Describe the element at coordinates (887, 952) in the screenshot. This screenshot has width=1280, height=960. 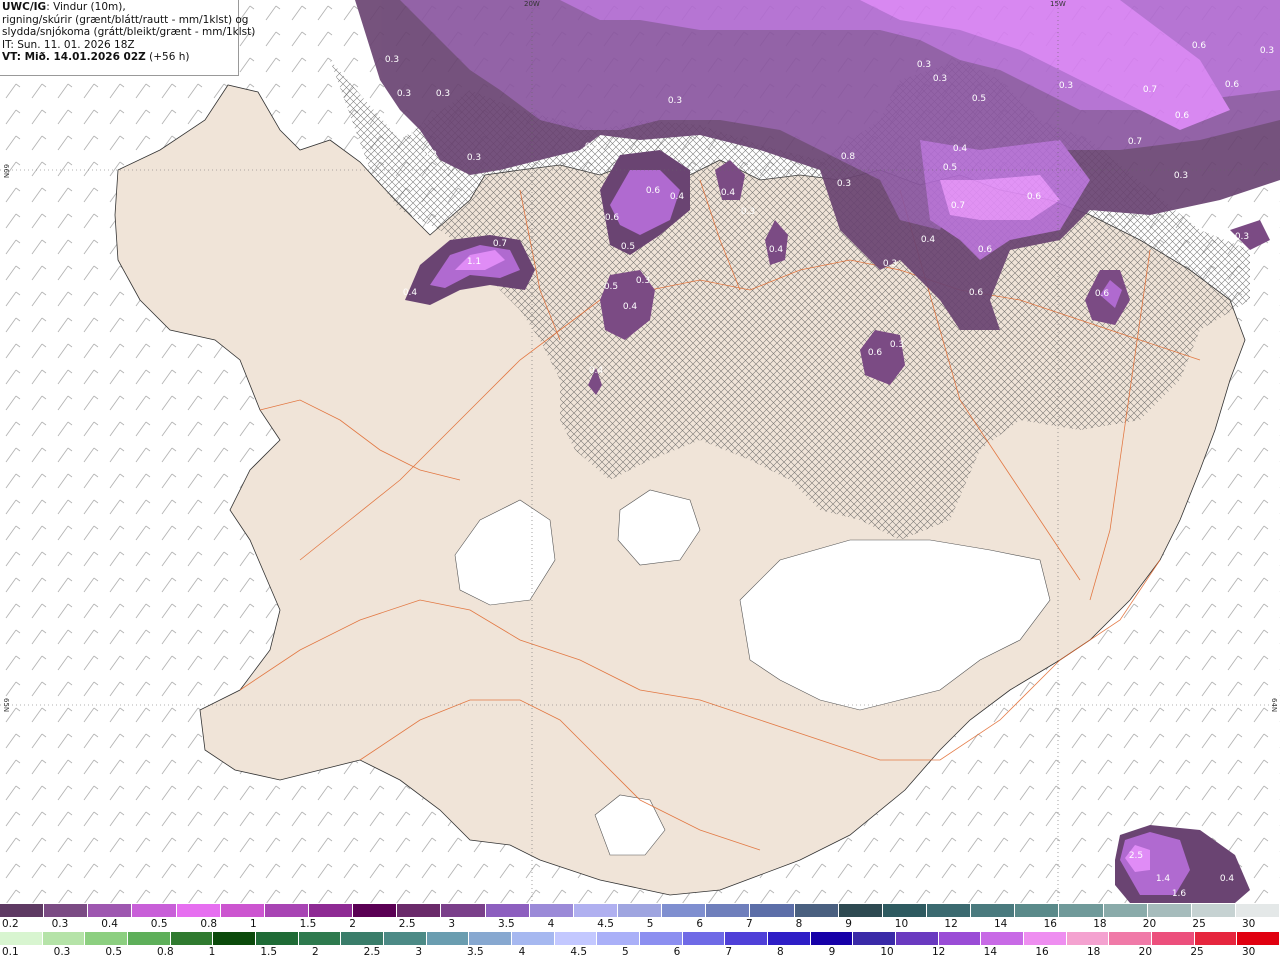
I see `legend-tick-label: 10` at that location.